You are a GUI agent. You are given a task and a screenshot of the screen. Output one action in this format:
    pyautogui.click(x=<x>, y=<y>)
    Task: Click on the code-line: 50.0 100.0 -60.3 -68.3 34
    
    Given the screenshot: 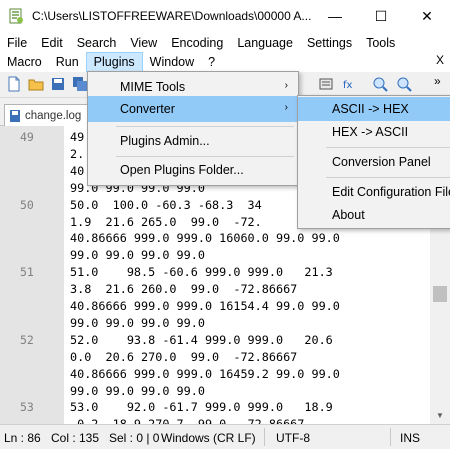 What is the action you would take?
    pyautogui.click(x=166, y=205)
    